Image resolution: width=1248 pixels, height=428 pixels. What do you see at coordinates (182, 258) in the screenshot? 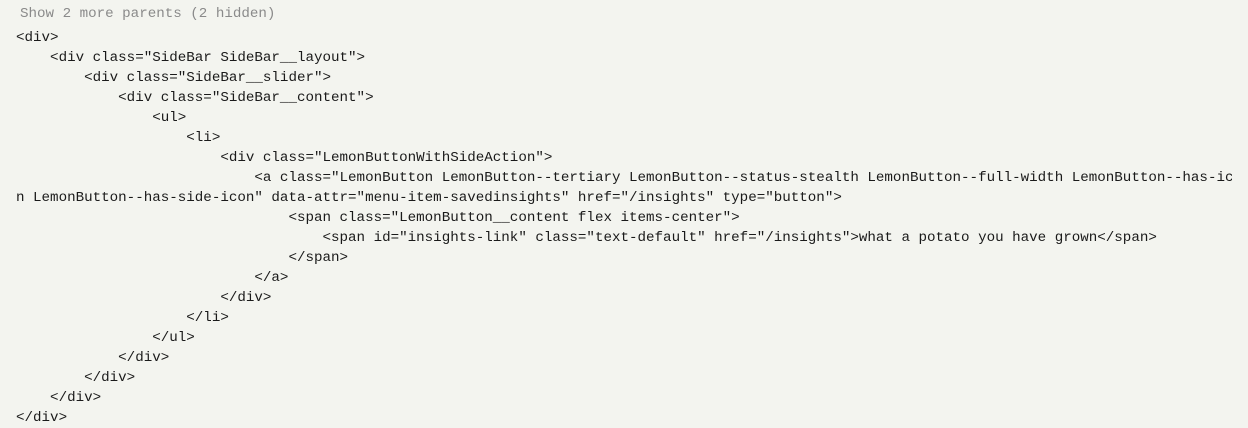
I see `code-line: </span>` at bounding box center [182, 258].